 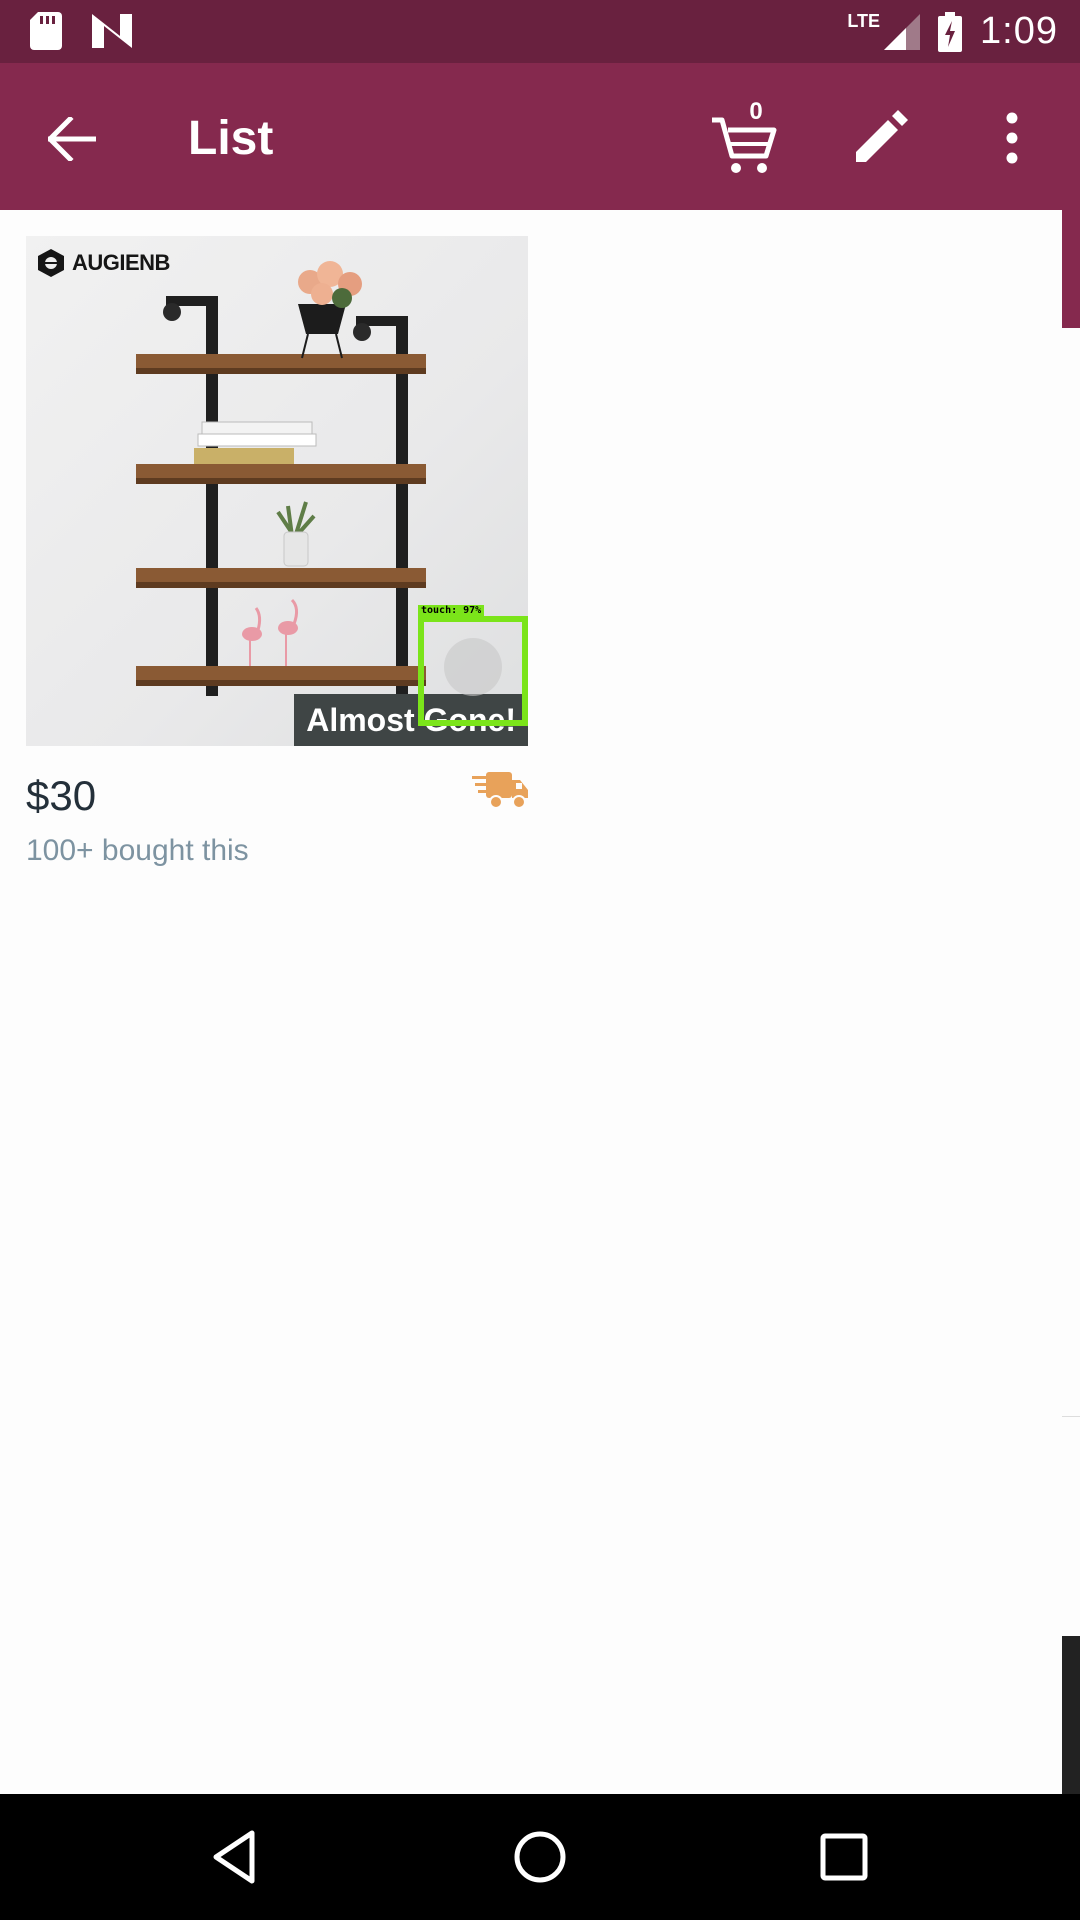 I want to click on product-price: $30, so click(x=61, y=795).